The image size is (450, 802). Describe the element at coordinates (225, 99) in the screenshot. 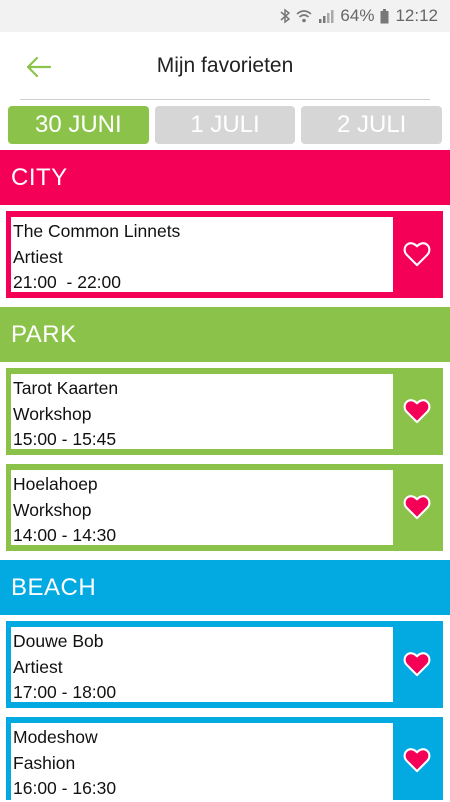

I see `header-divider` at that location.